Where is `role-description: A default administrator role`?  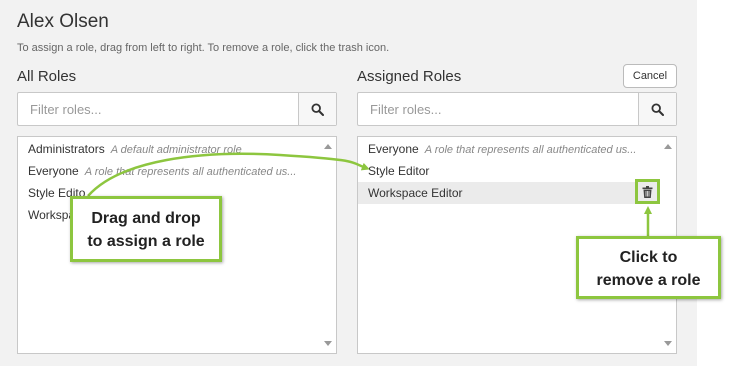
role-description: A default administrator role is located at coordinates (176, 150).